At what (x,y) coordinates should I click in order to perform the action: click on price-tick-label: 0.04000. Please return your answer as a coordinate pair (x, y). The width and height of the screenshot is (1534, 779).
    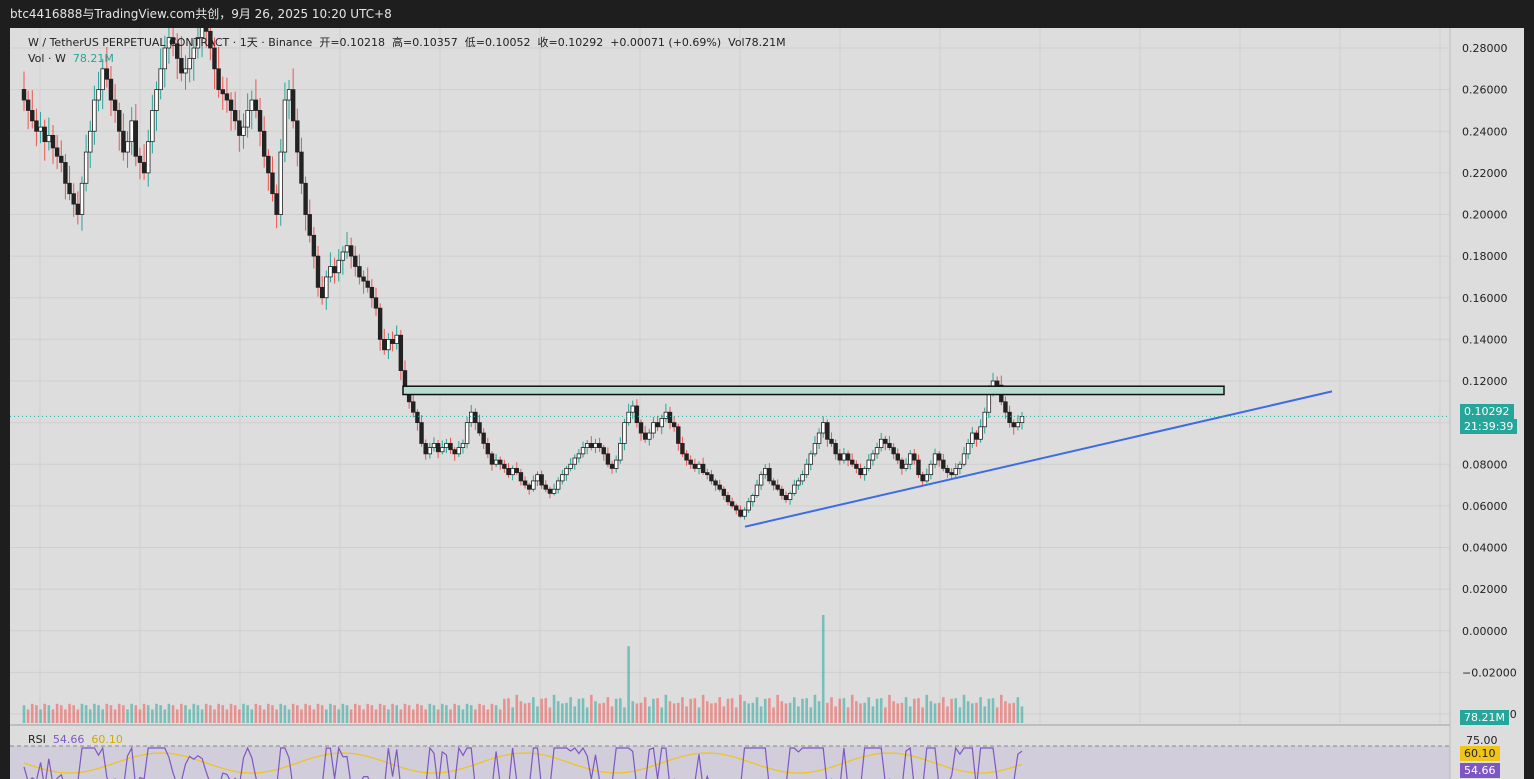
    Looking at the image, I should click on (1485, 548).